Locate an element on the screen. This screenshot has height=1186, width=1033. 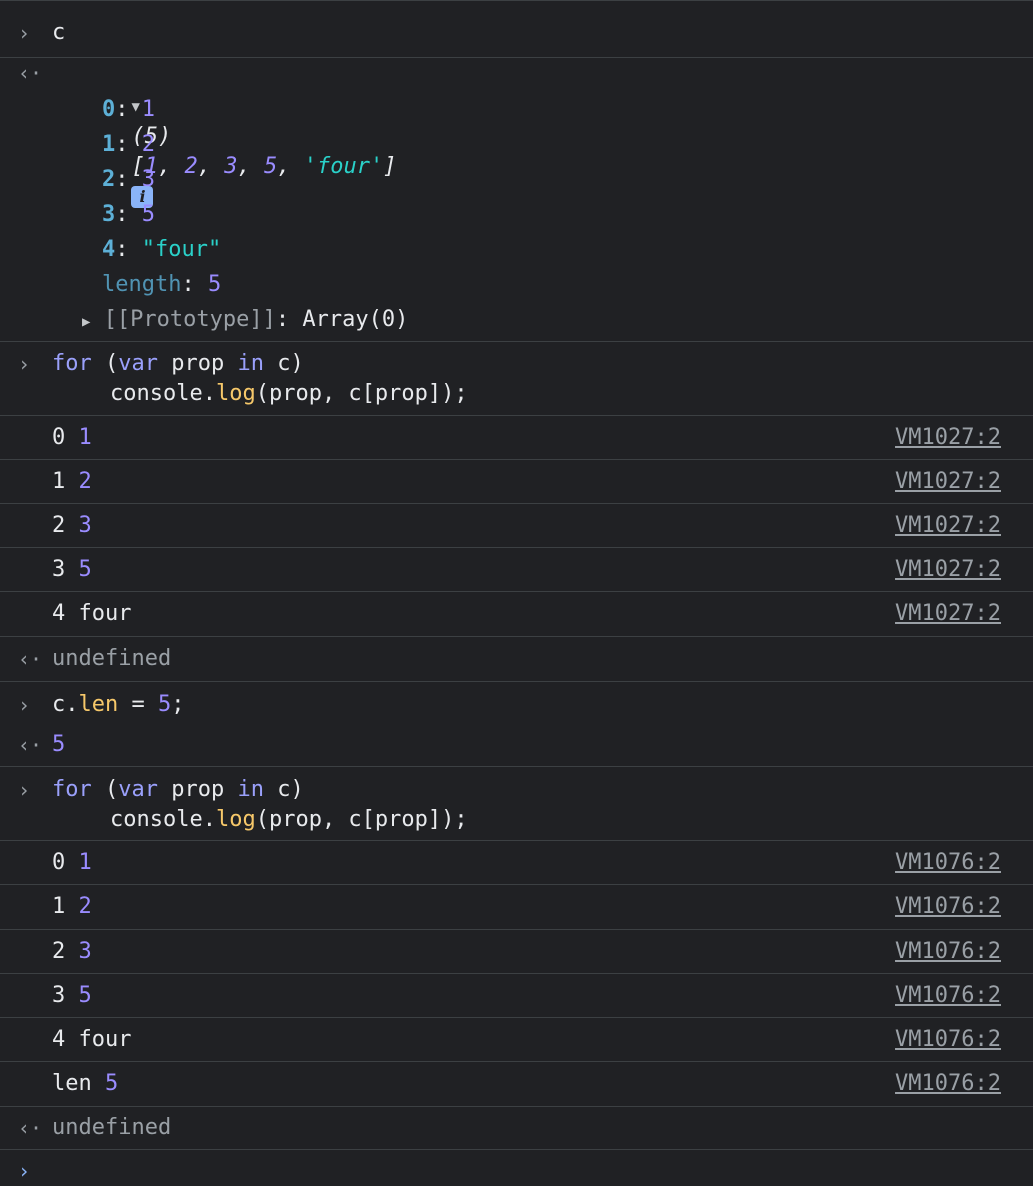
summary-item: 3 is located at coordinates (231, 166).